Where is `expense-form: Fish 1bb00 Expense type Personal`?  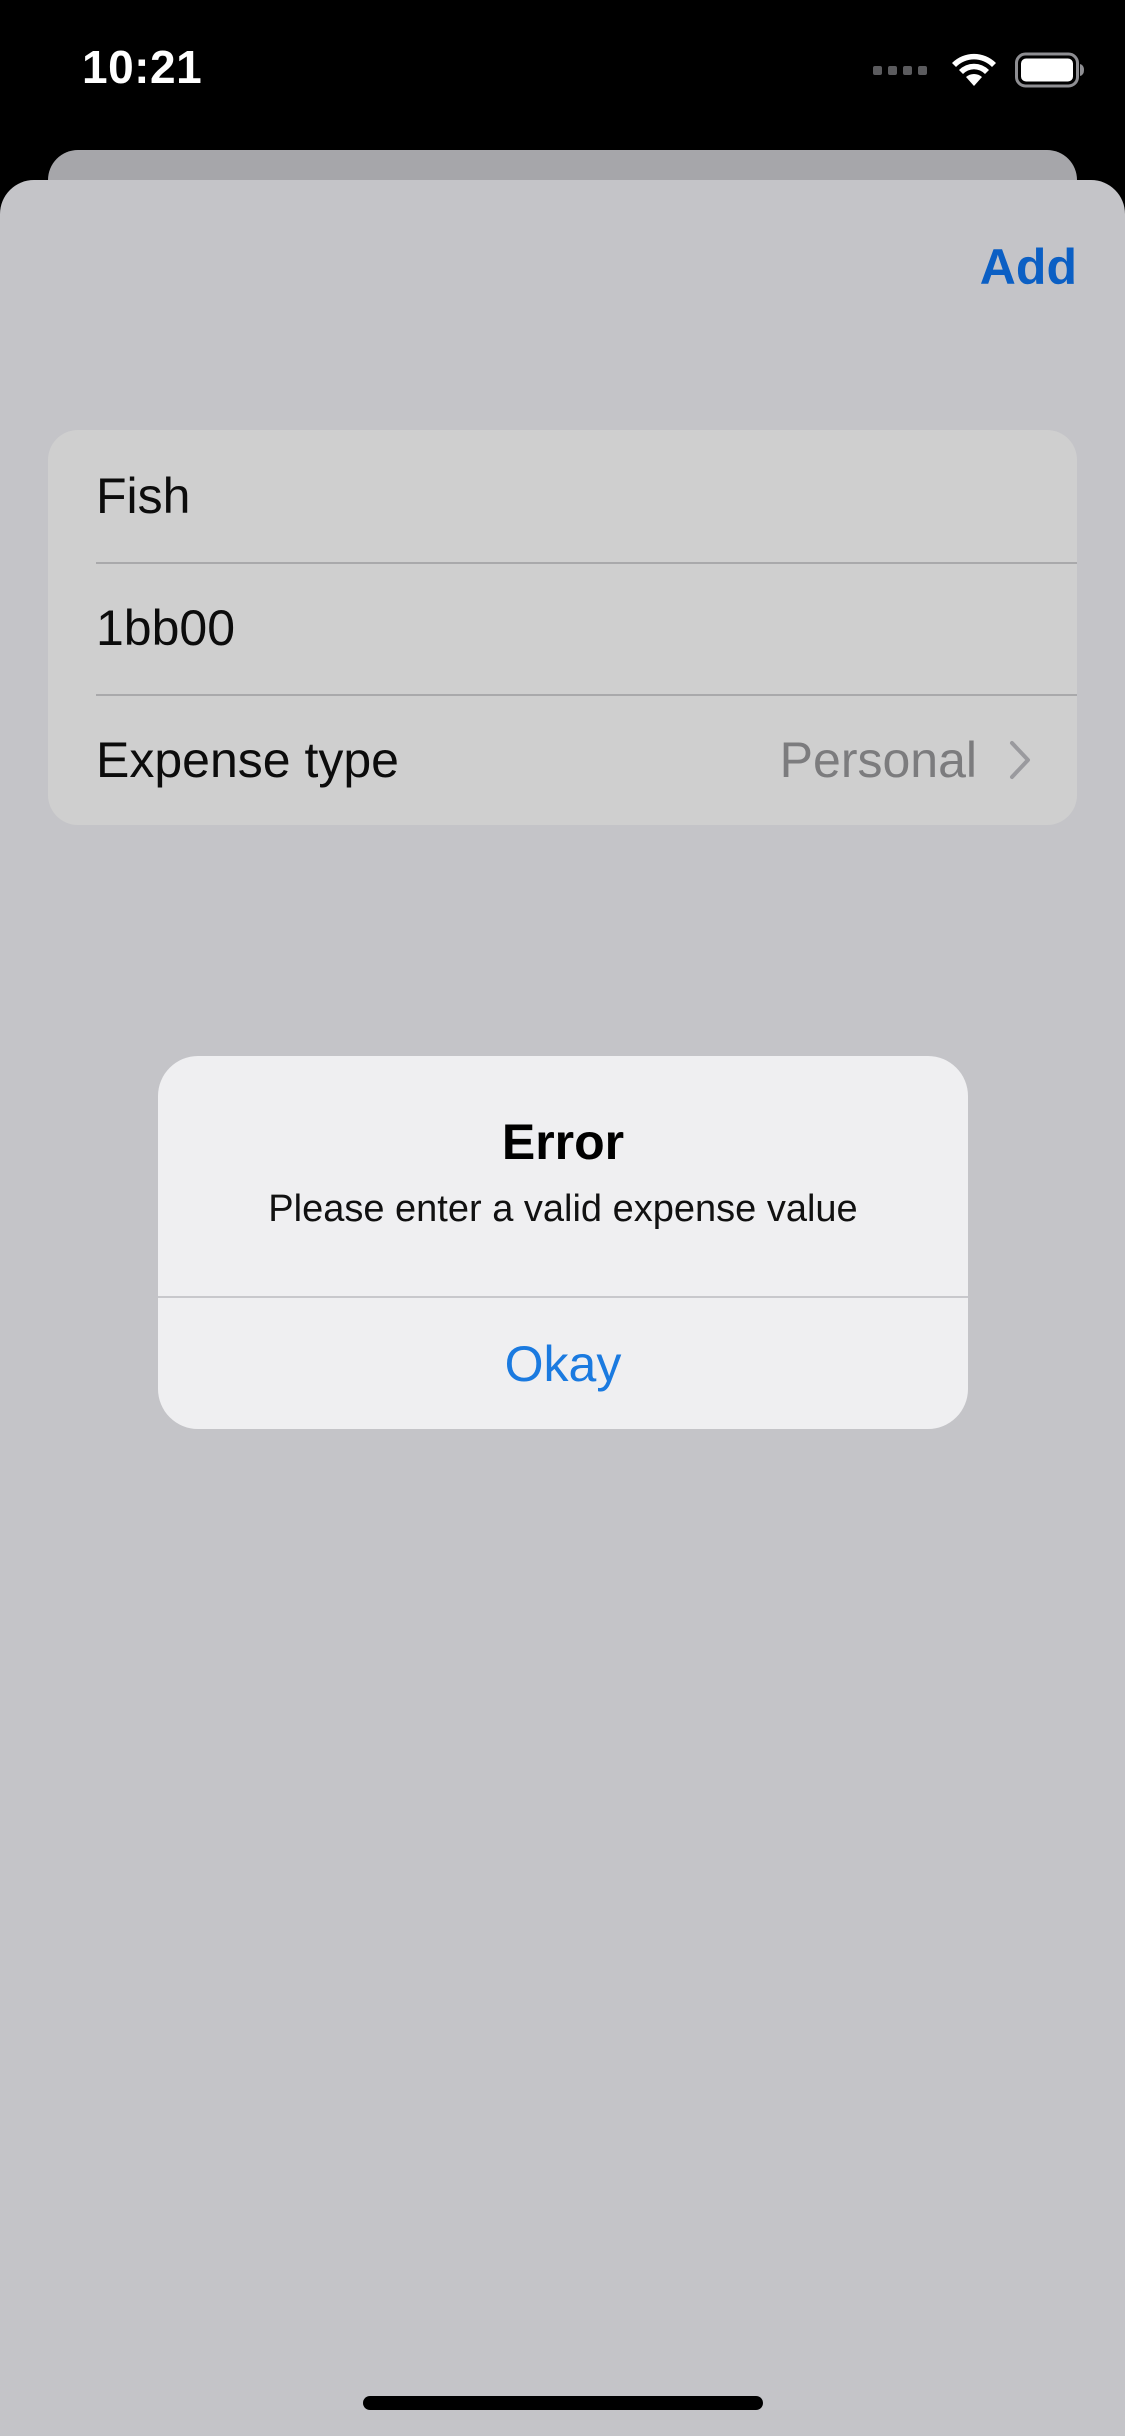 expense-form: Fish 1bb00 Expense type Personal is located at coordinates (562, 627).